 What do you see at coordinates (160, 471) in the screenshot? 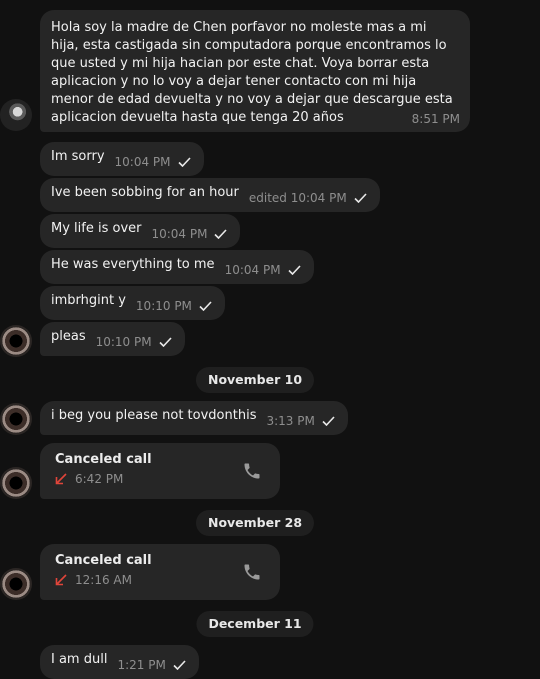
I see `call-bubble: Canceled call 6:42 PM` at bounding box center [160, 471].